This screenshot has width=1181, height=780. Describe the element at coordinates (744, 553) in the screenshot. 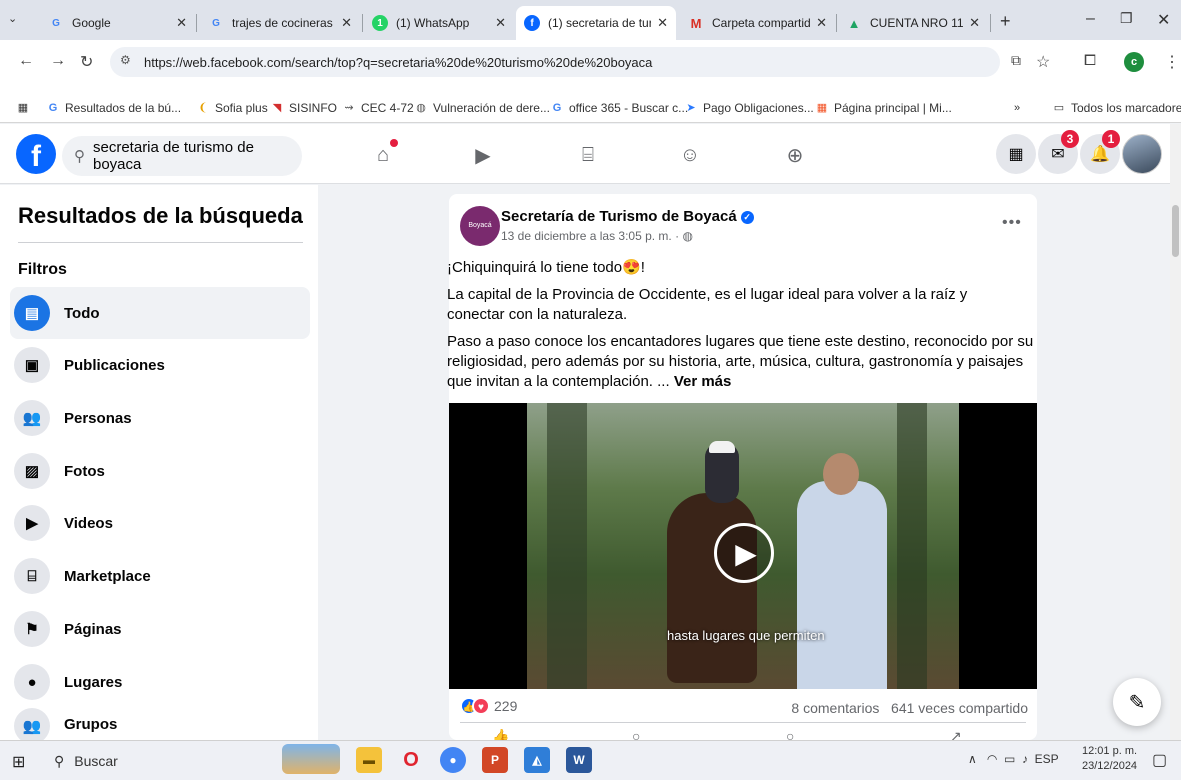

I see `play-icon: ▶` at that location.